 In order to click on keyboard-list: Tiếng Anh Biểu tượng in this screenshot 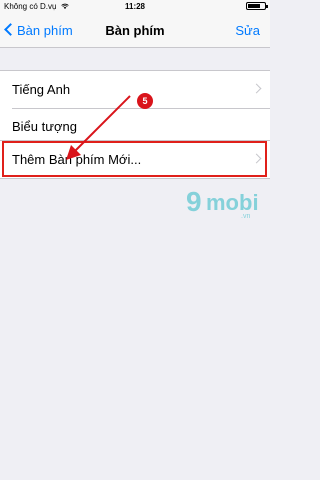, I will do `click(135, 108)`.